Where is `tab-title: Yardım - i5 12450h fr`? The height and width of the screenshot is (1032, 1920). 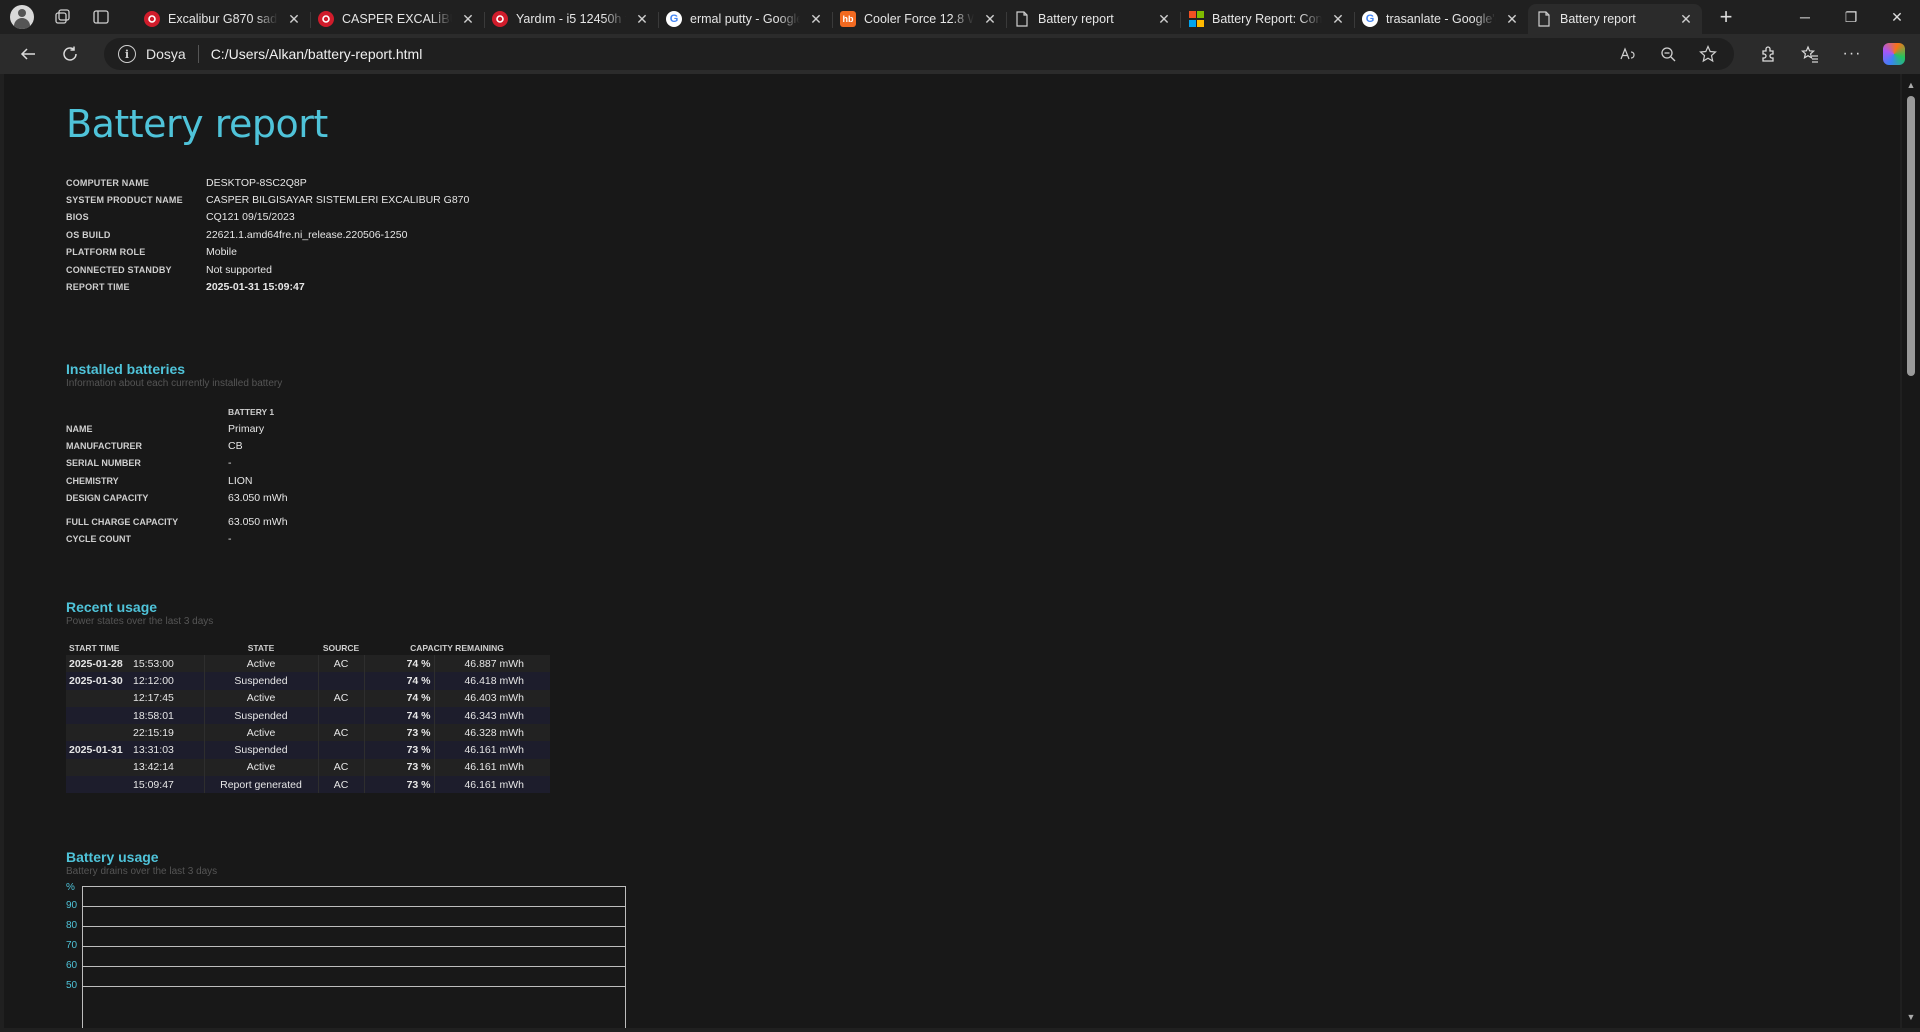
tab-title: Yardım - i5 12450h fr is located at coordinates (571, 19).